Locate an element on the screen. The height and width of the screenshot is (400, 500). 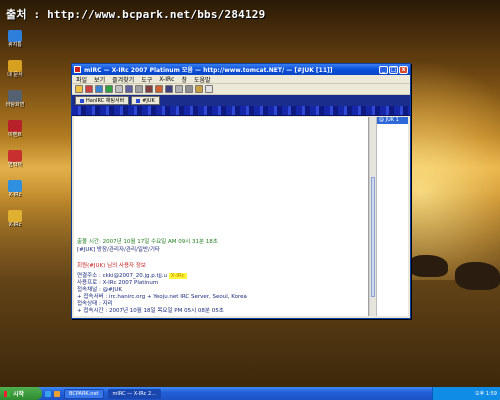
desktop-icon-event: 이벤트 is located at coordinates (15, 129).